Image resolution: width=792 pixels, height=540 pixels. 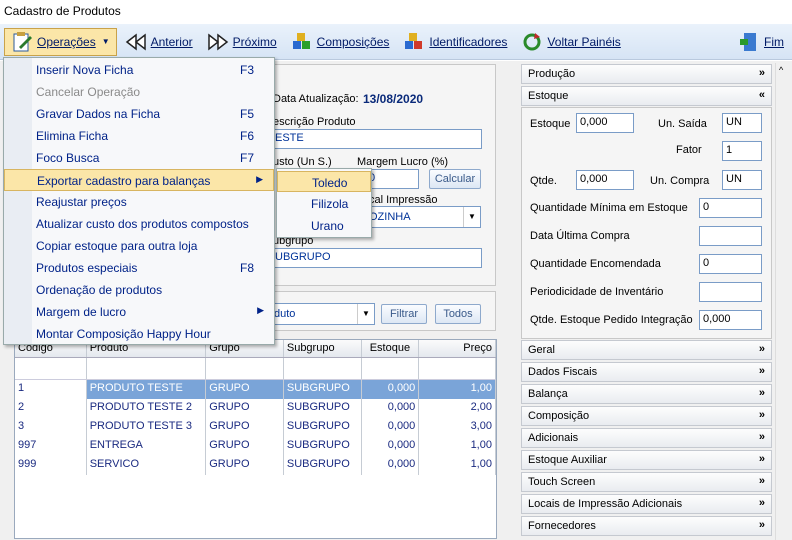 I want to click on menu-item-ordenacao: Ordenação de produtos, so click(x=139, y=290).